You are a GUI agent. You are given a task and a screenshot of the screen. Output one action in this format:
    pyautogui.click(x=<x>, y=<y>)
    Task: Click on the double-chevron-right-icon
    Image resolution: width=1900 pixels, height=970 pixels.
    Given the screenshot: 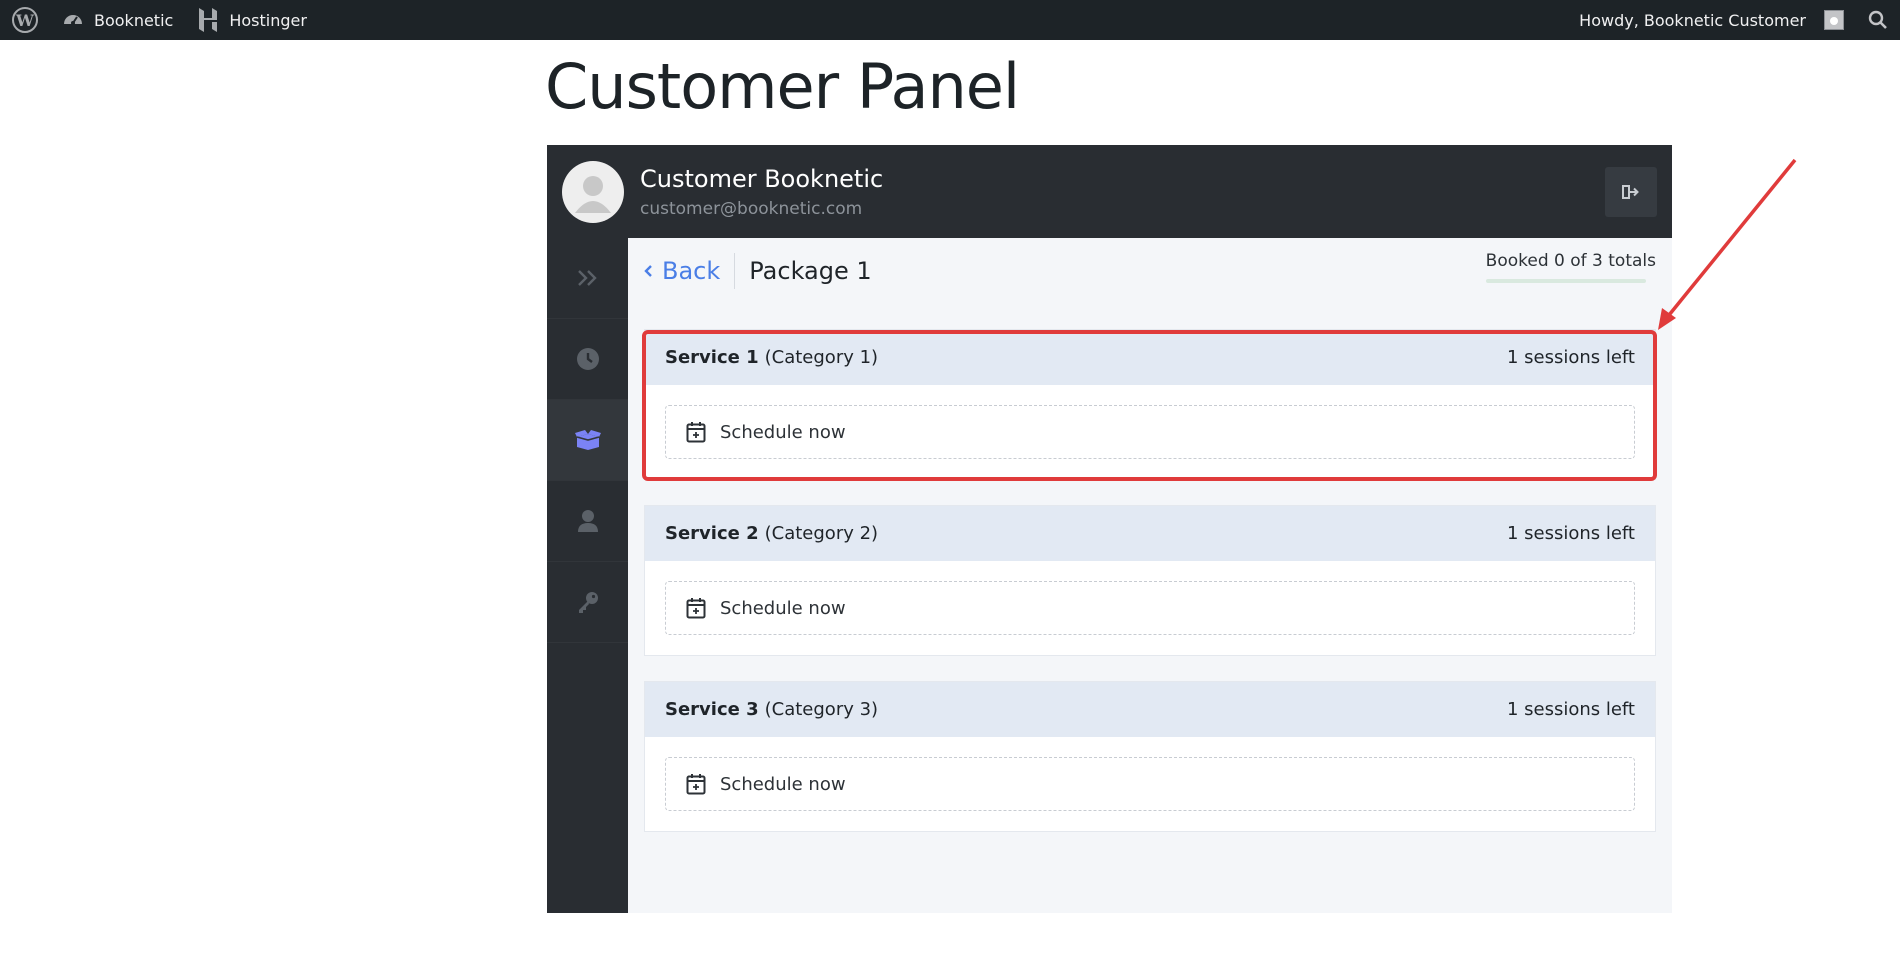 What is the action you would take?
    pyautogui.click(x=587, y=278)
    